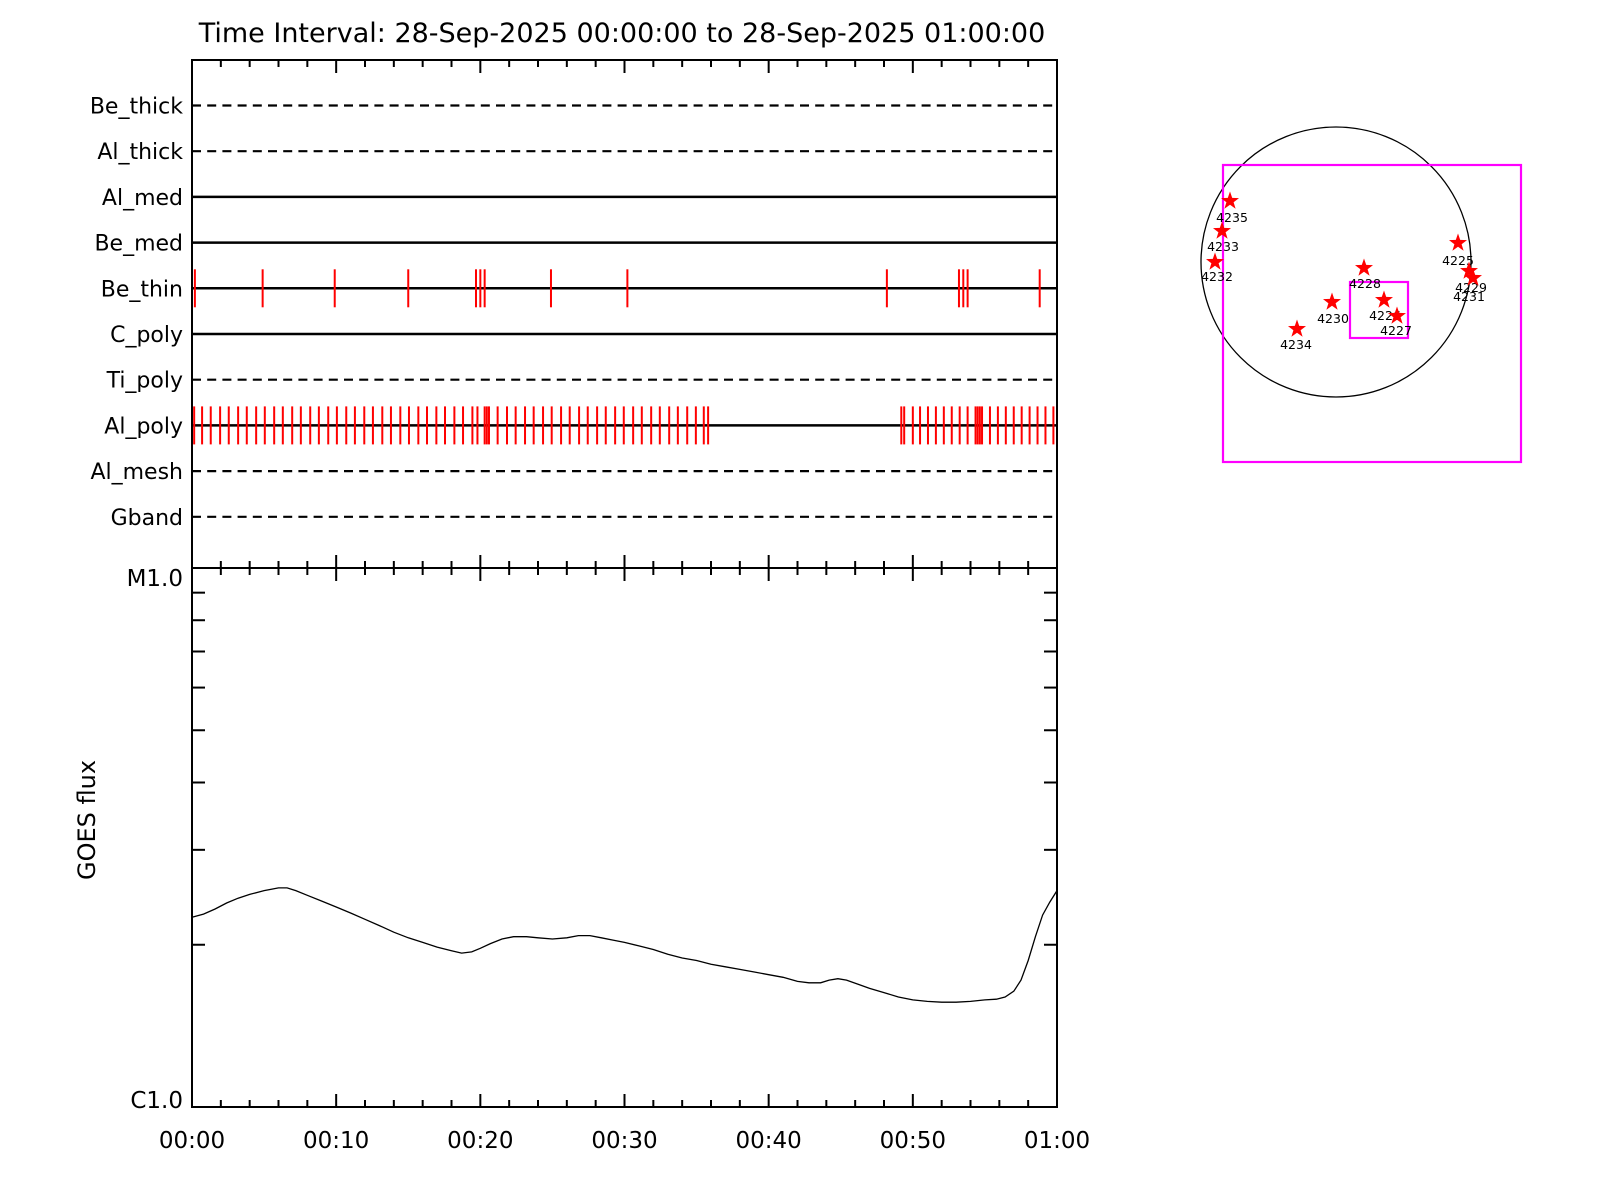 The image size is (1600, 1200). What do you see at coordinates (1223, 246) in the screenshot?
I see `active-region-label-4233: 4233` at bounding box center [1223, 246].